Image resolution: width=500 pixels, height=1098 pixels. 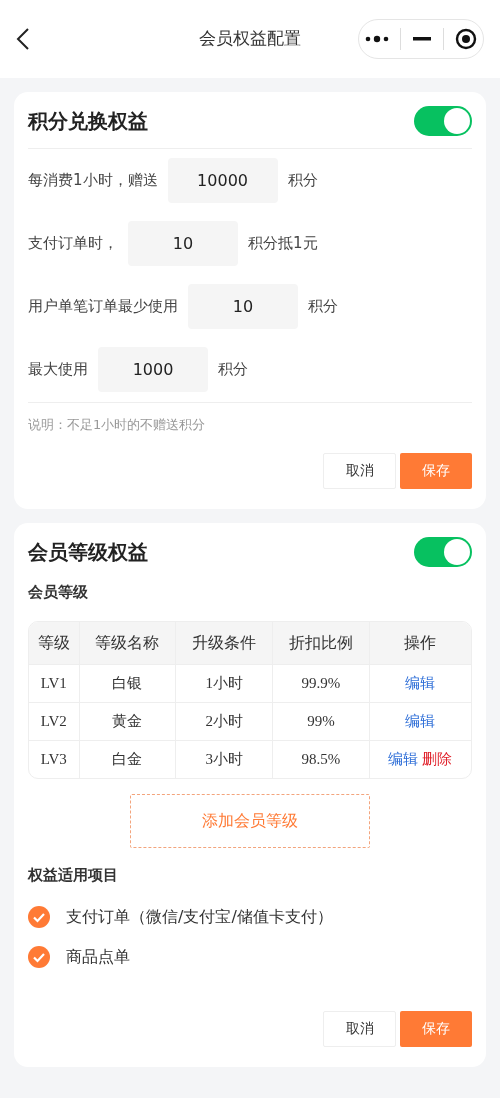 What do you see at coordinates (98, 956) in the screenshot?
I see `option-label: 商品点单` at bounding box center [98, 956].